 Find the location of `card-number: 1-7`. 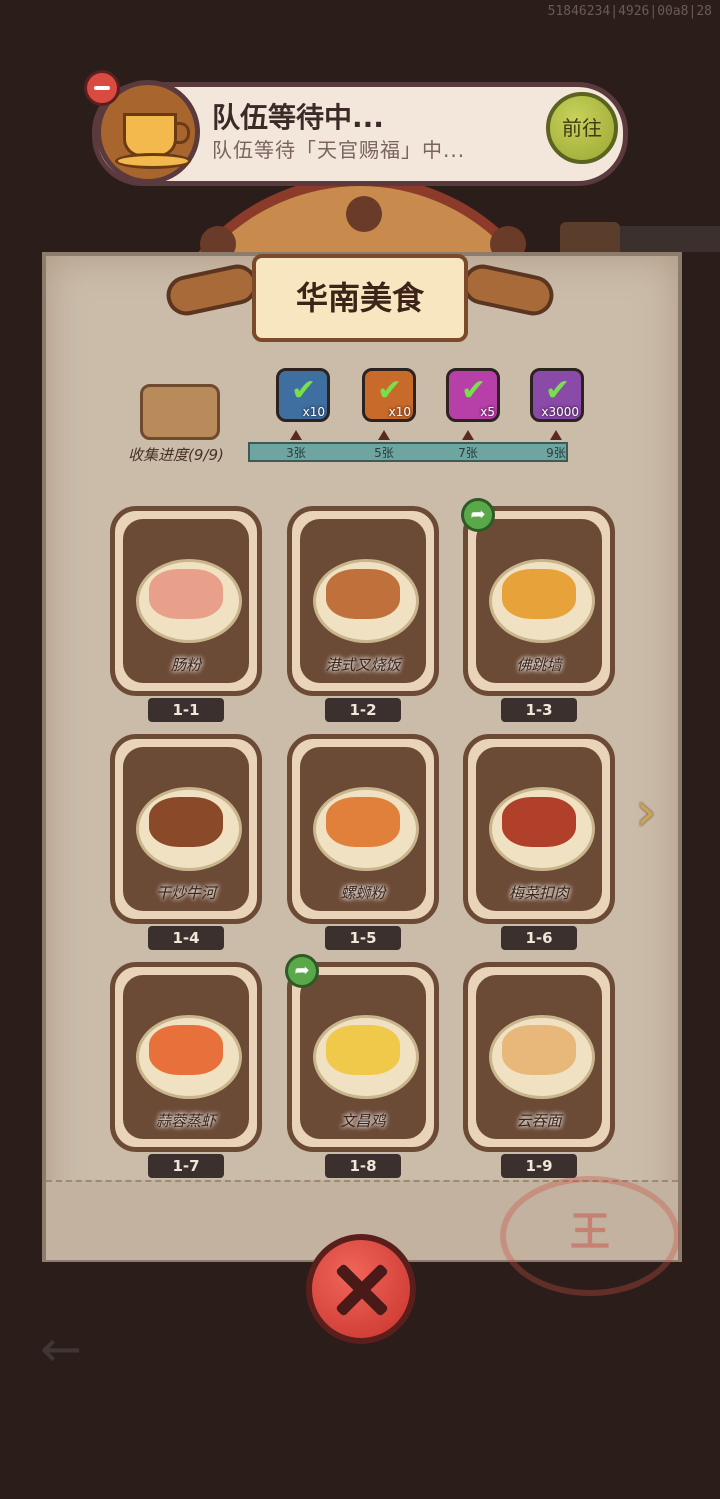

card-number: 1-7 is located at coordinates (186, 1166).